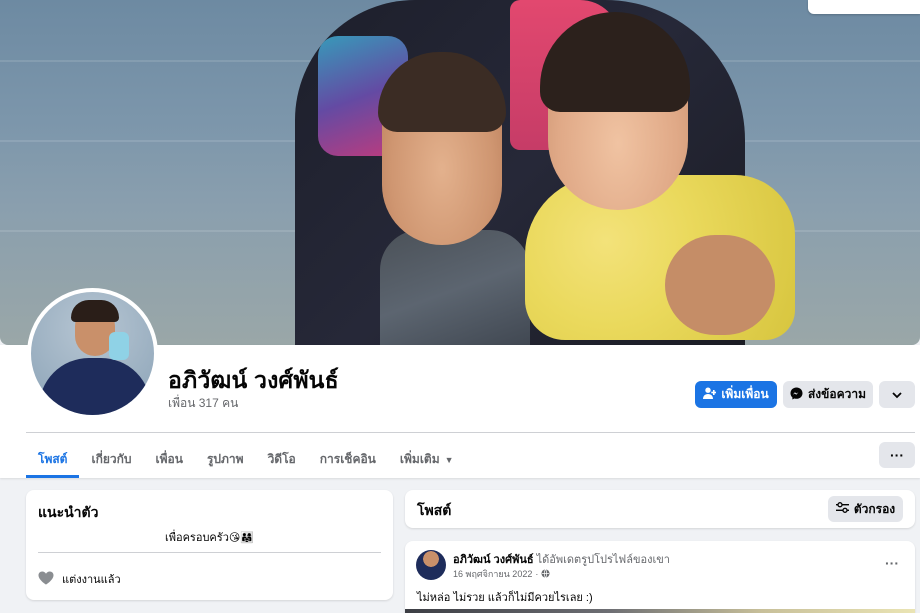 The image size is (920, 613). Describe the element at coordinates (545, 574) in the screenshot. I see `globe-icon` at that location.